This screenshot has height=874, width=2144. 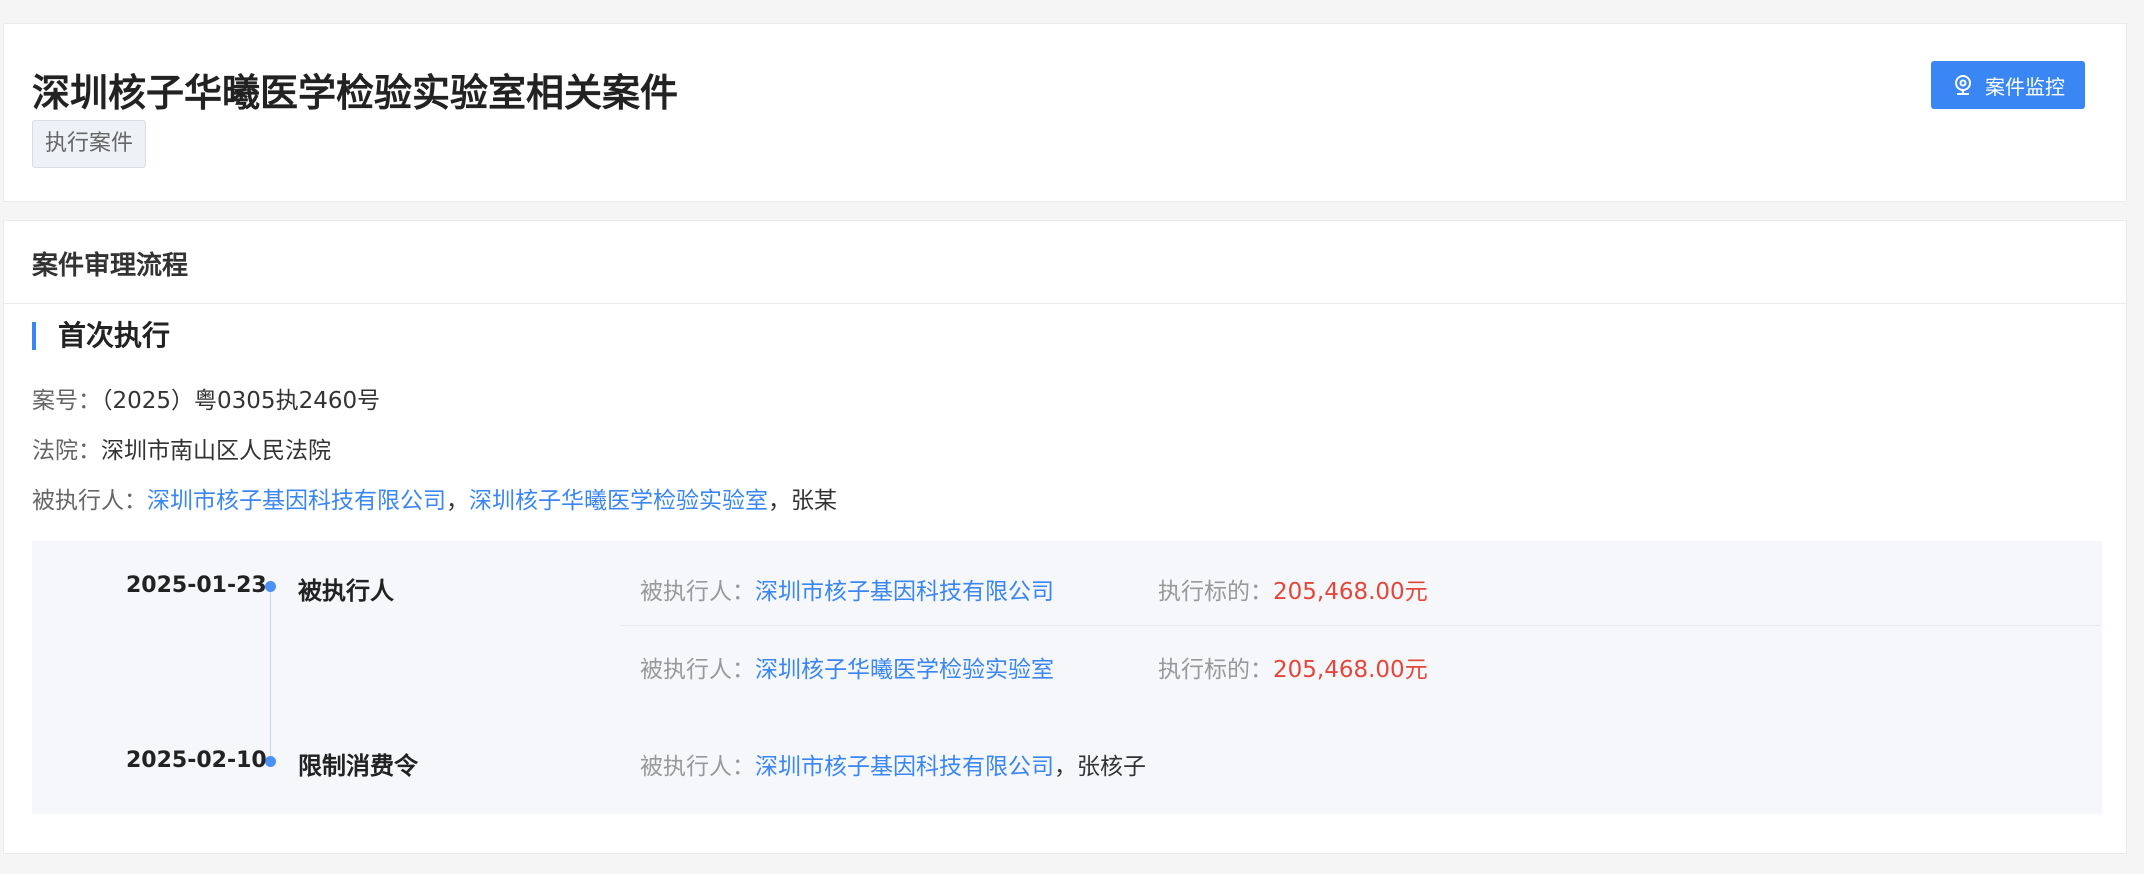 What do you see at coordinates (270, 676) in the screenshot?
I see `timeline-line` at bounding box center [270, 676].